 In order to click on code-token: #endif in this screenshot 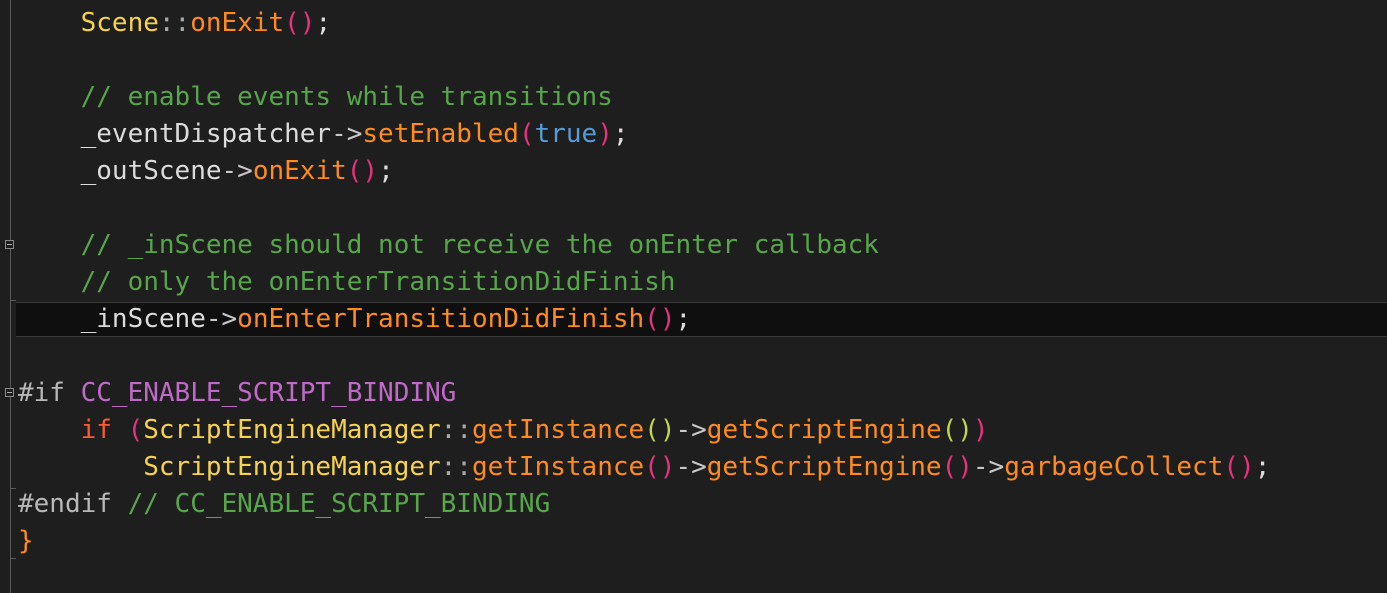, I will do `click(73, 504)`.